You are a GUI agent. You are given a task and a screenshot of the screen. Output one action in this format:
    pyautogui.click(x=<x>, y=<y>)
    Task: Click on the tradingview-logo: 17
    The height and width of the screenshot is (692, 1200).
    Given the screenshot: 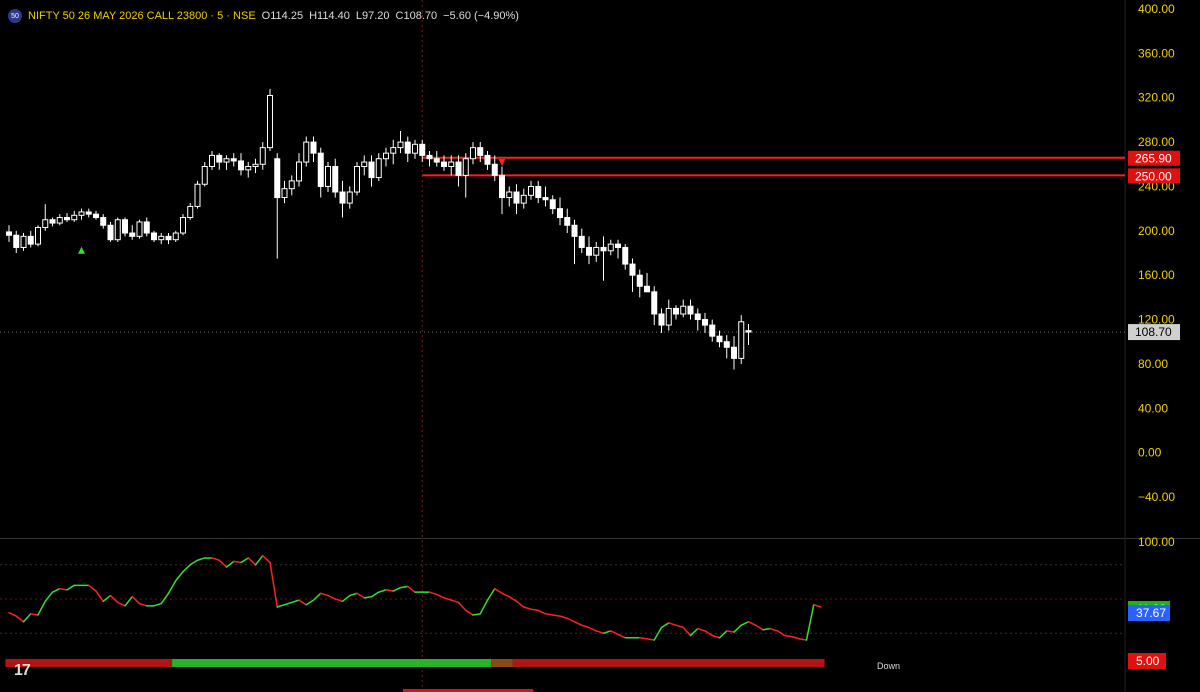 What is the action you would take?
    pyautogui.click(x=22, y=671)
    